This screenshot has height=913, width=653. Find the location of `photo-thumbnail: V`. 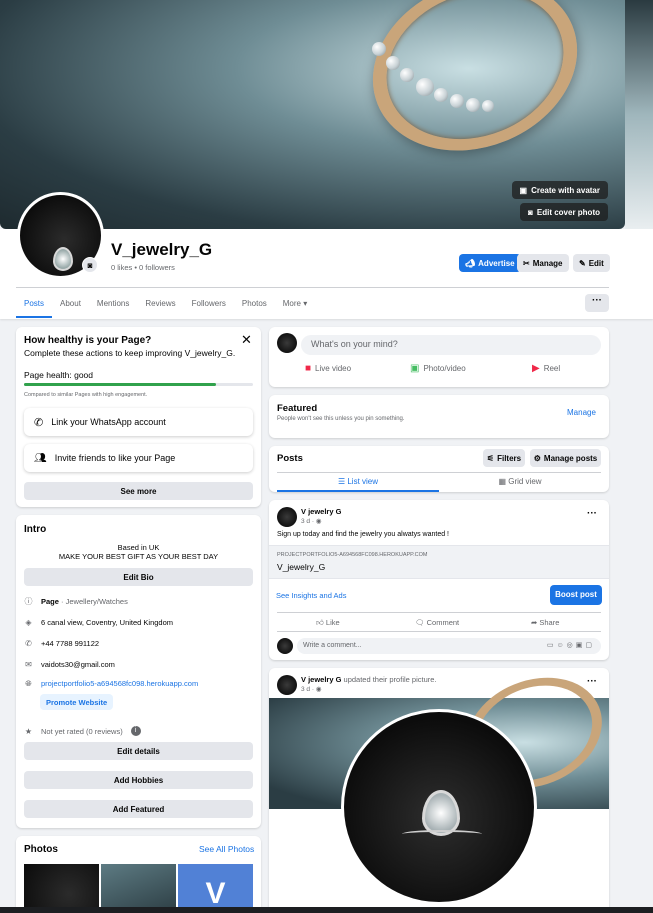

photo-thumbnail: V is located at coordinates (215, 888).